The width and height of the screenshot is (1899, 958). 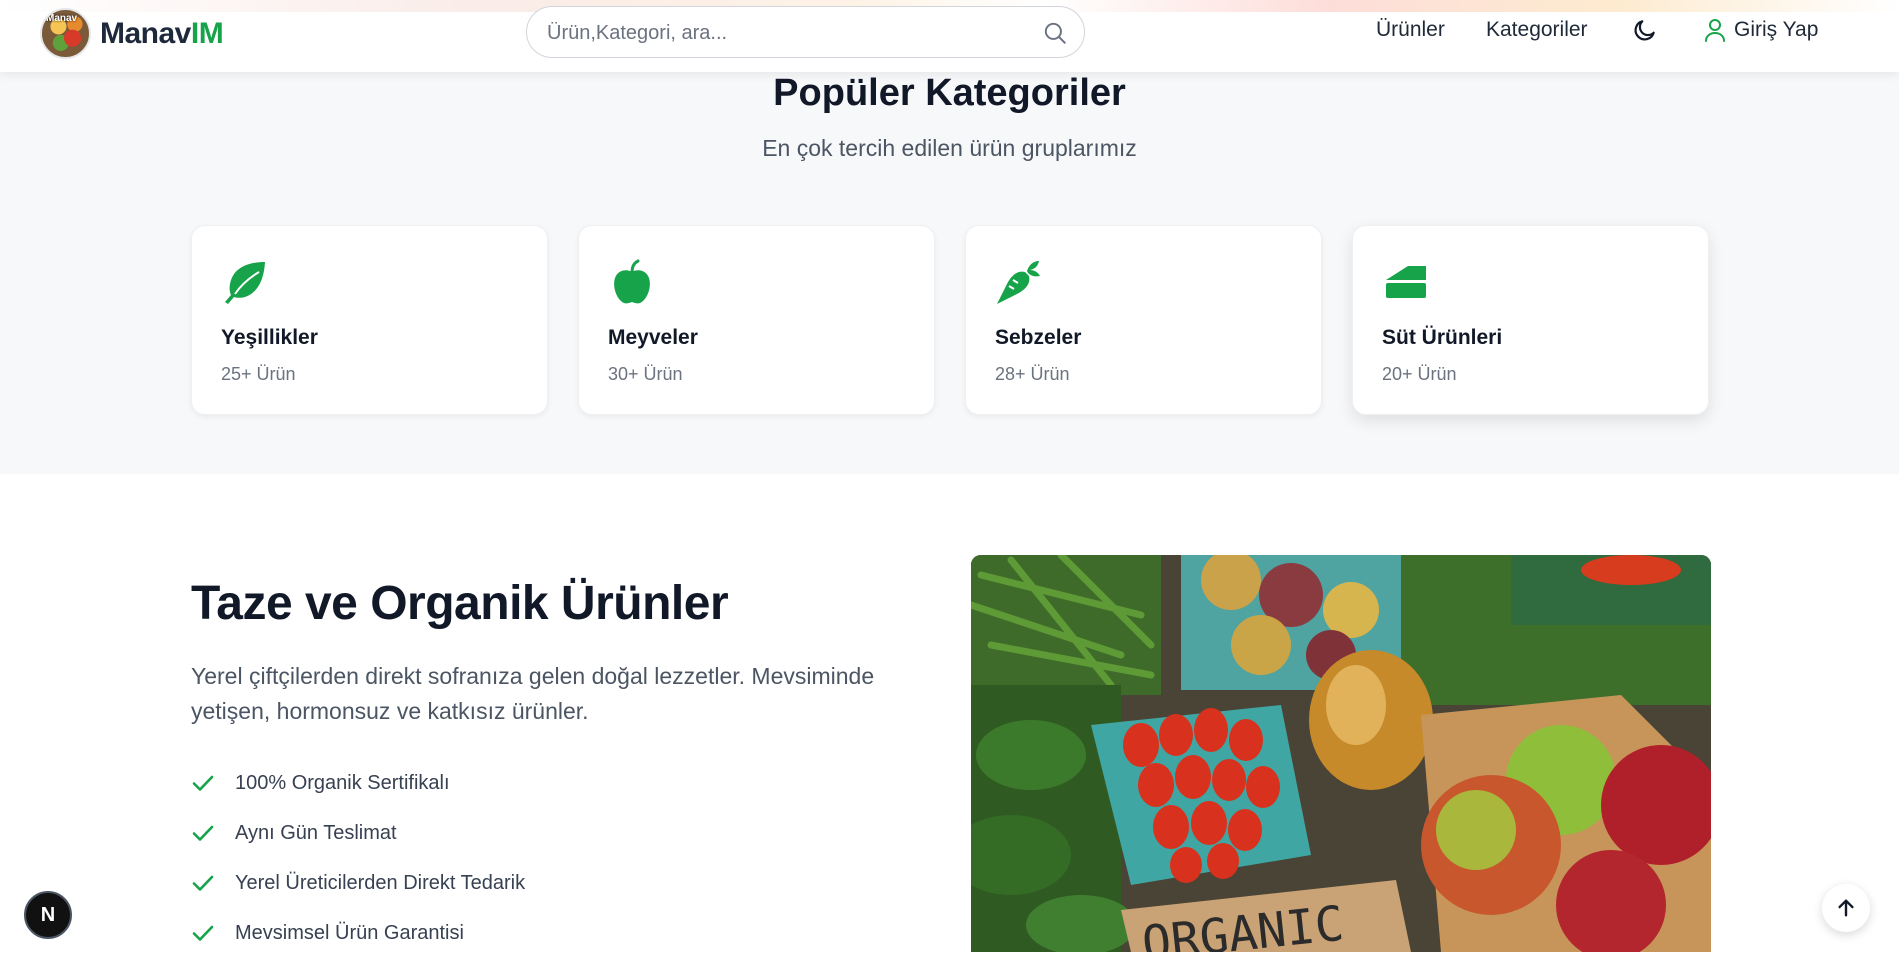 I want to click on feature-item: Aynı Gün Teslimat, so click(x=358, y=833).